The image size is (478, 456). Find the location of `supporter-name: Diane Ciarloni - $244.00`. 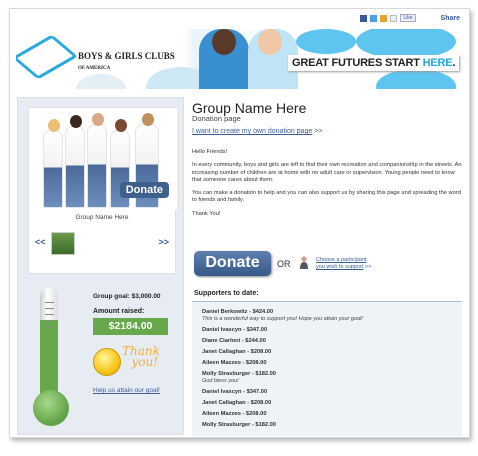

supporter-name: Diane Ciarloni - $244.00 is located at coordinates (234, 341).